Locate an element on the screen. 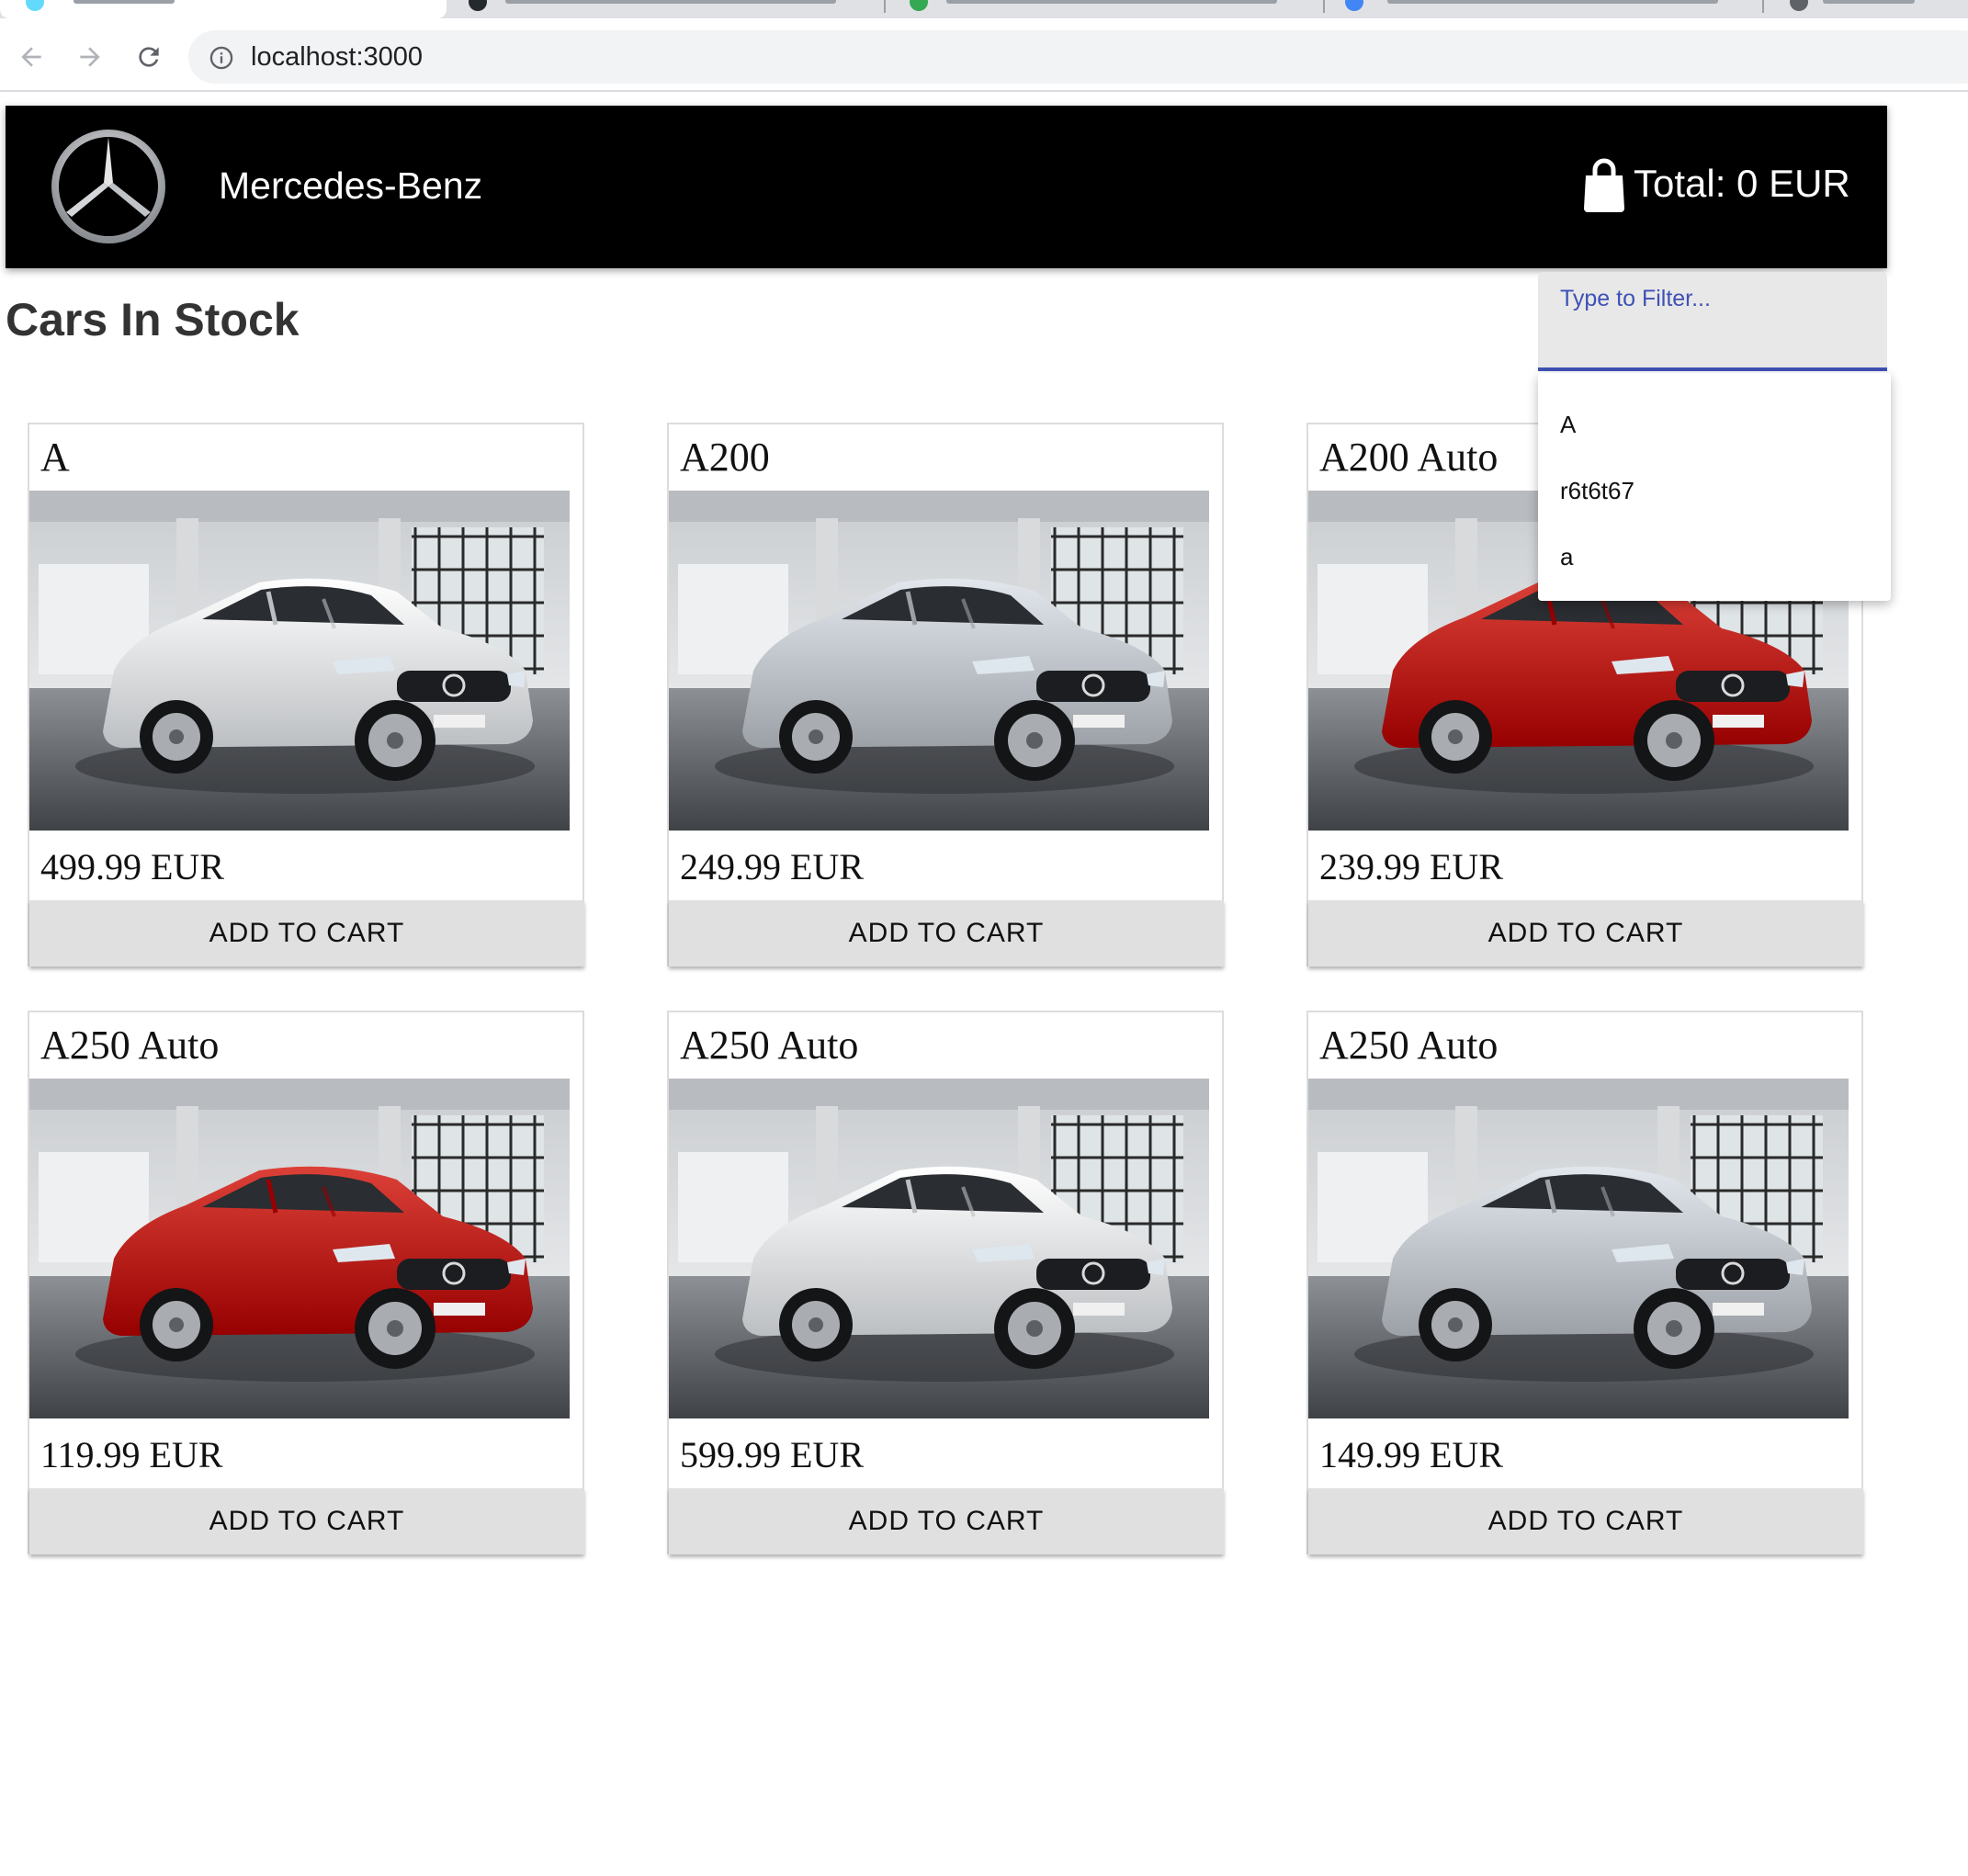 The height and width of the screenshot is (1876, 1968). suggestion-item: a is located at coordinates (1566, 556).